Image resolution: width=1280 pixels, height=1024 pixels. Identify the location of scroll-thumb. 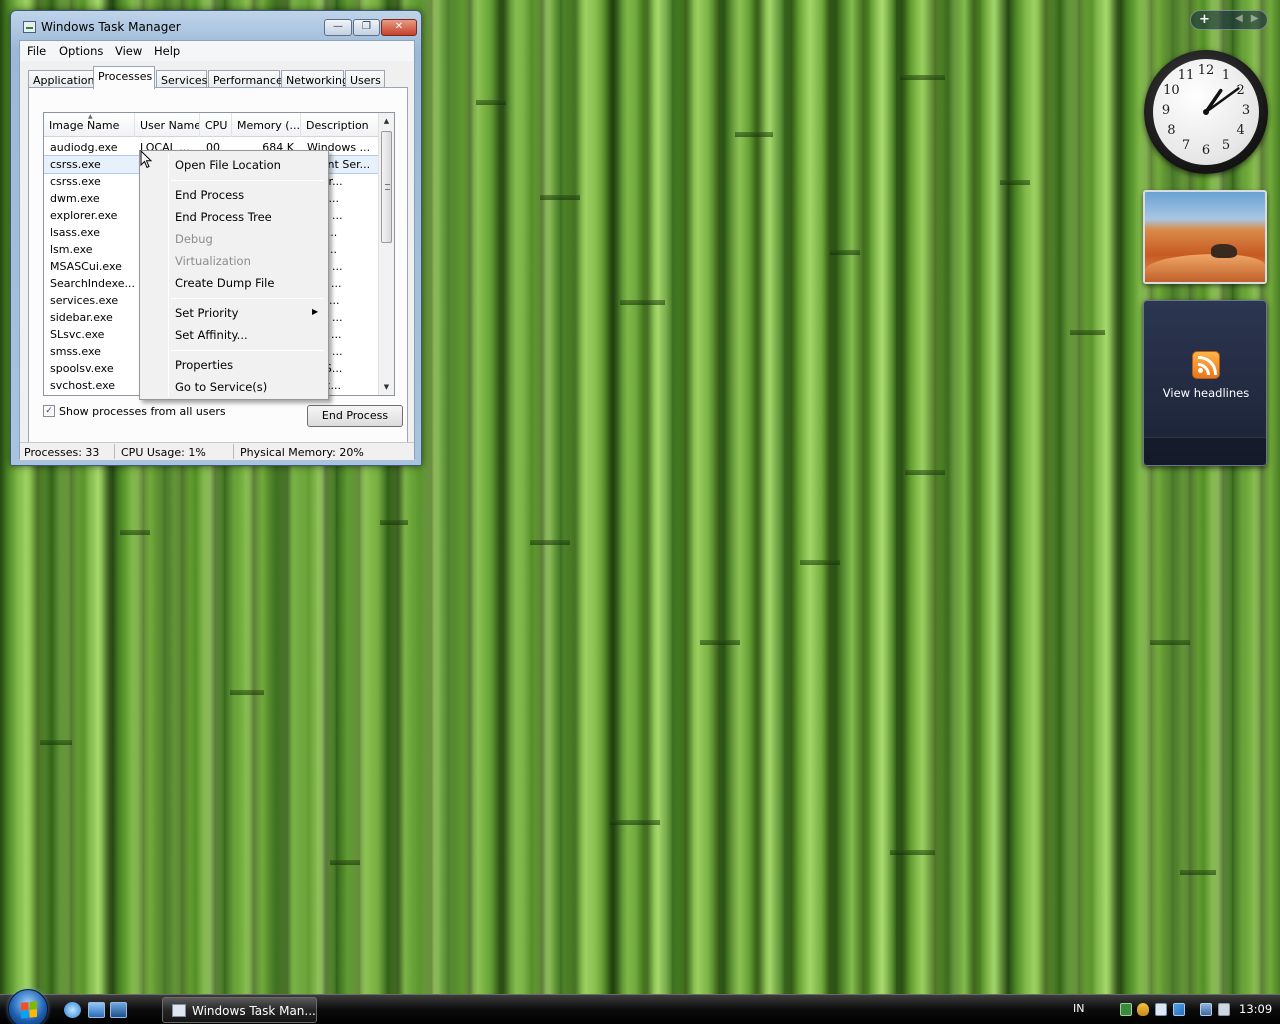
(386, 187).